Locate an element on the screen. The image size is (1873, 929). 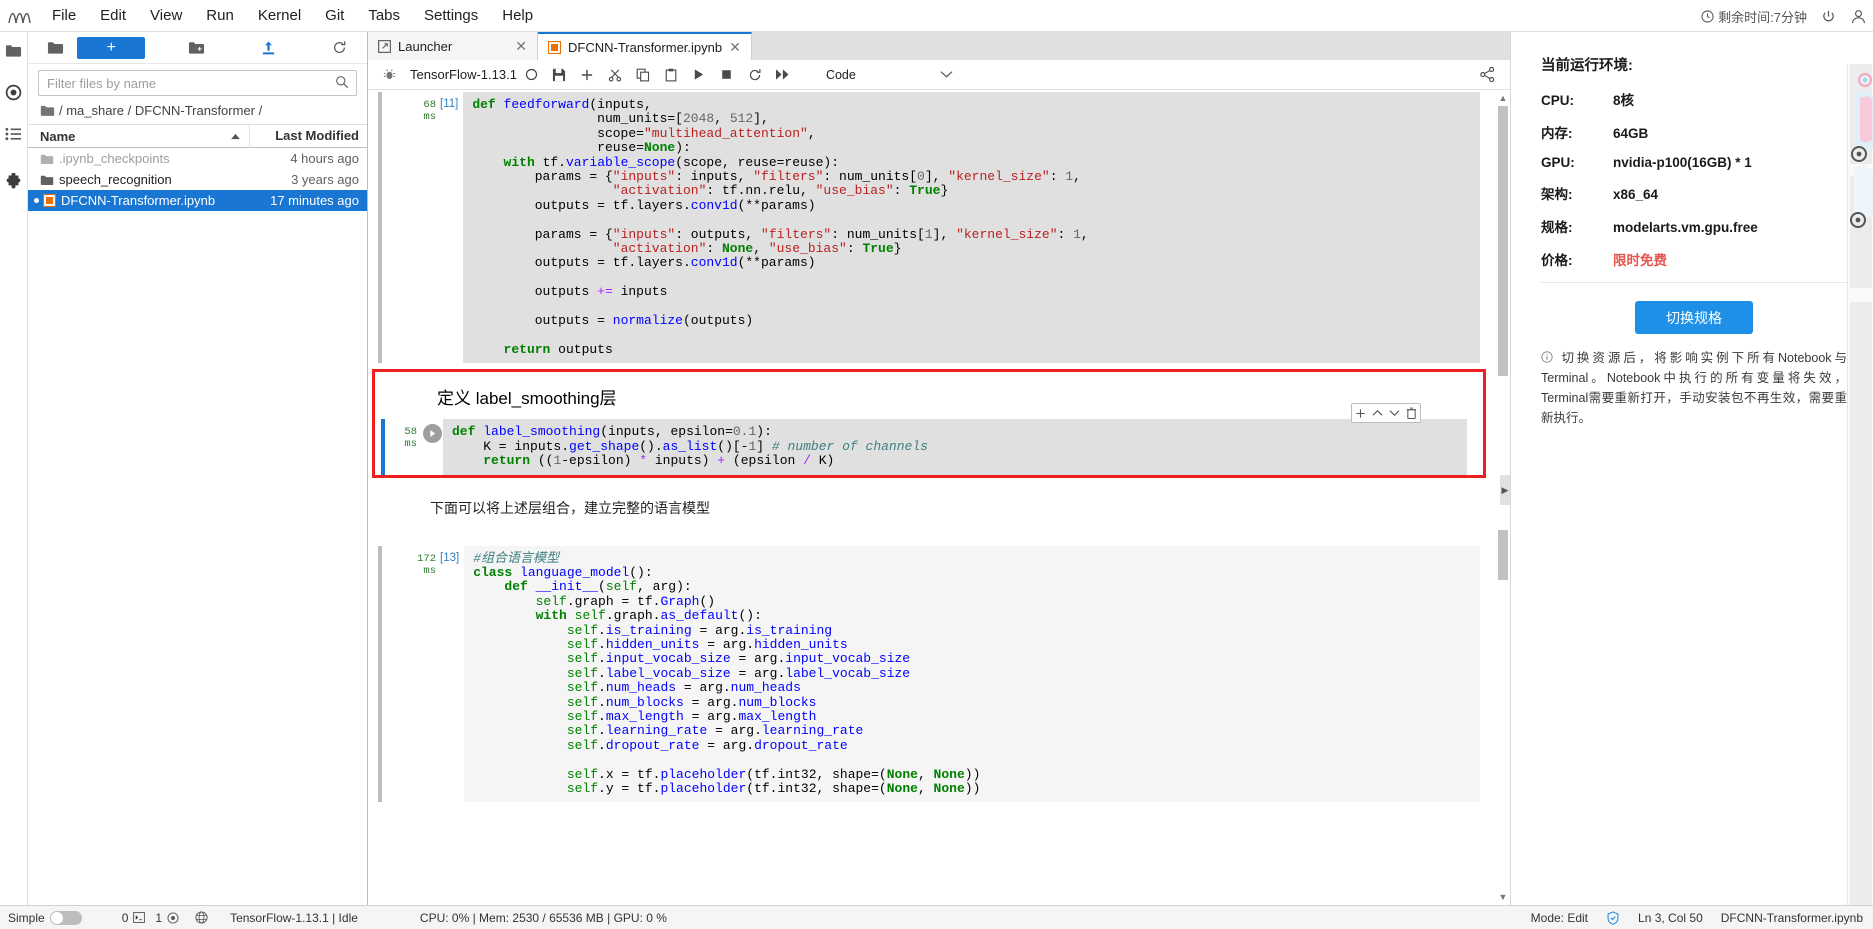
left-activity-bar is located at coordinates (14, 468).